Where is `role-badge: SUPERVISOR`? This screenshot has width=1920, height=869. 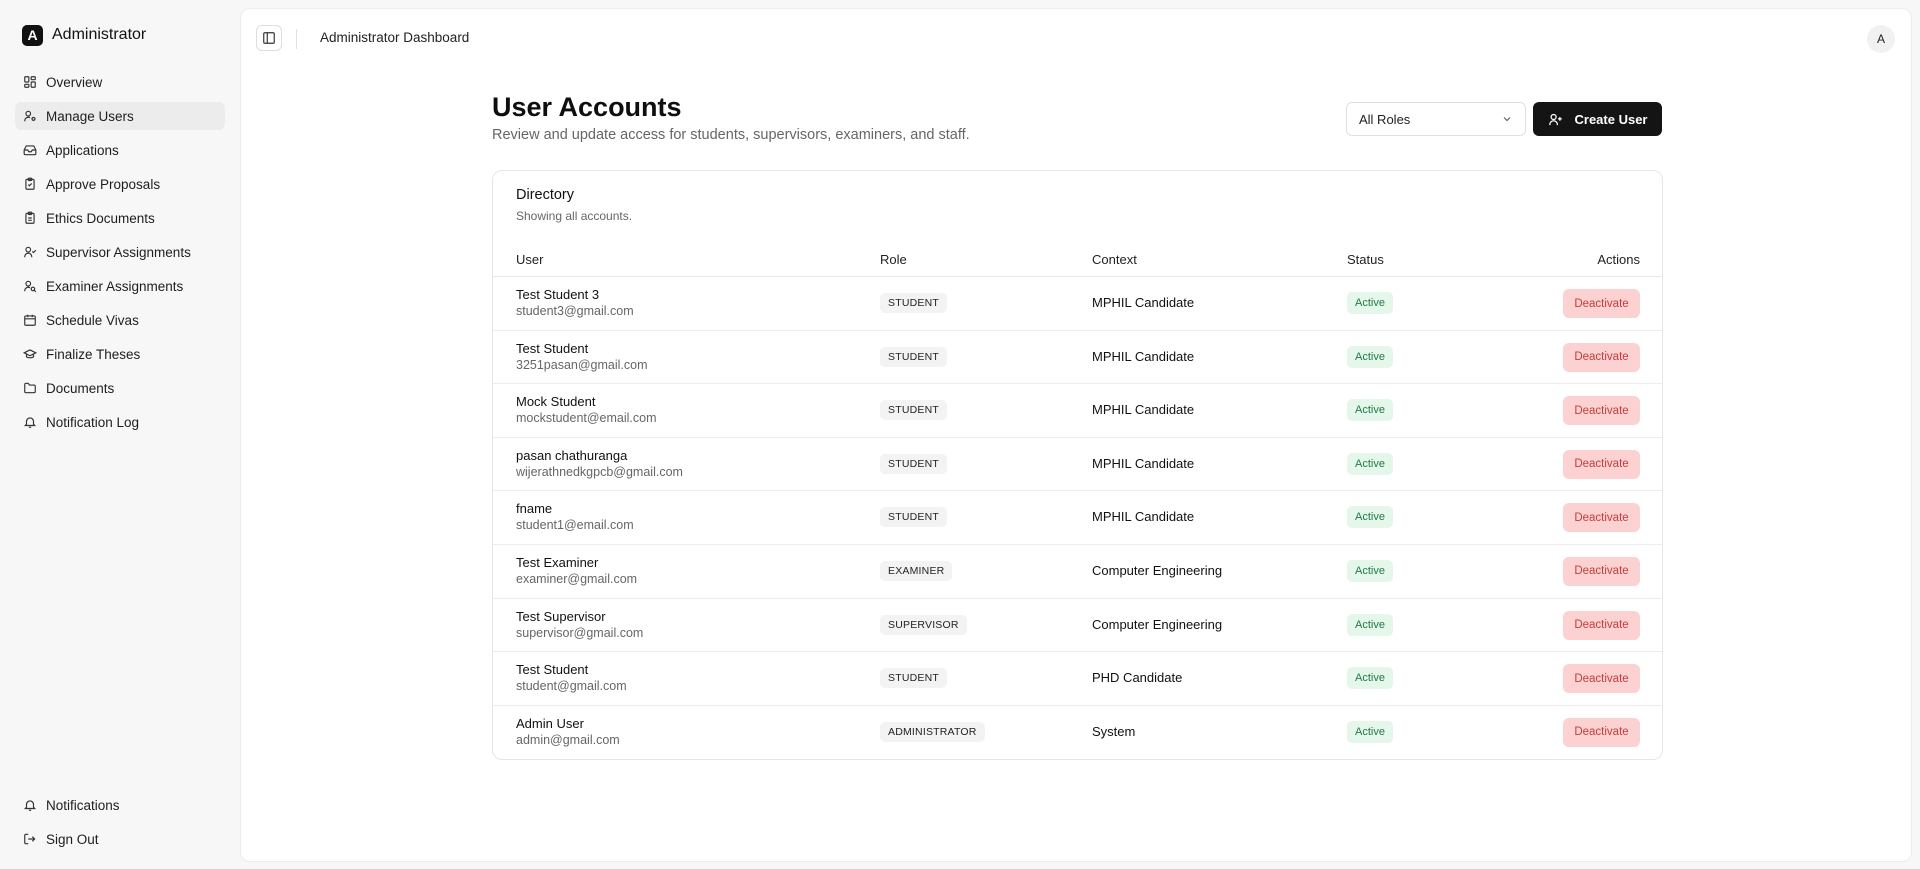 role-badge: SUPERVISOR is located at coordinates (923, 624).